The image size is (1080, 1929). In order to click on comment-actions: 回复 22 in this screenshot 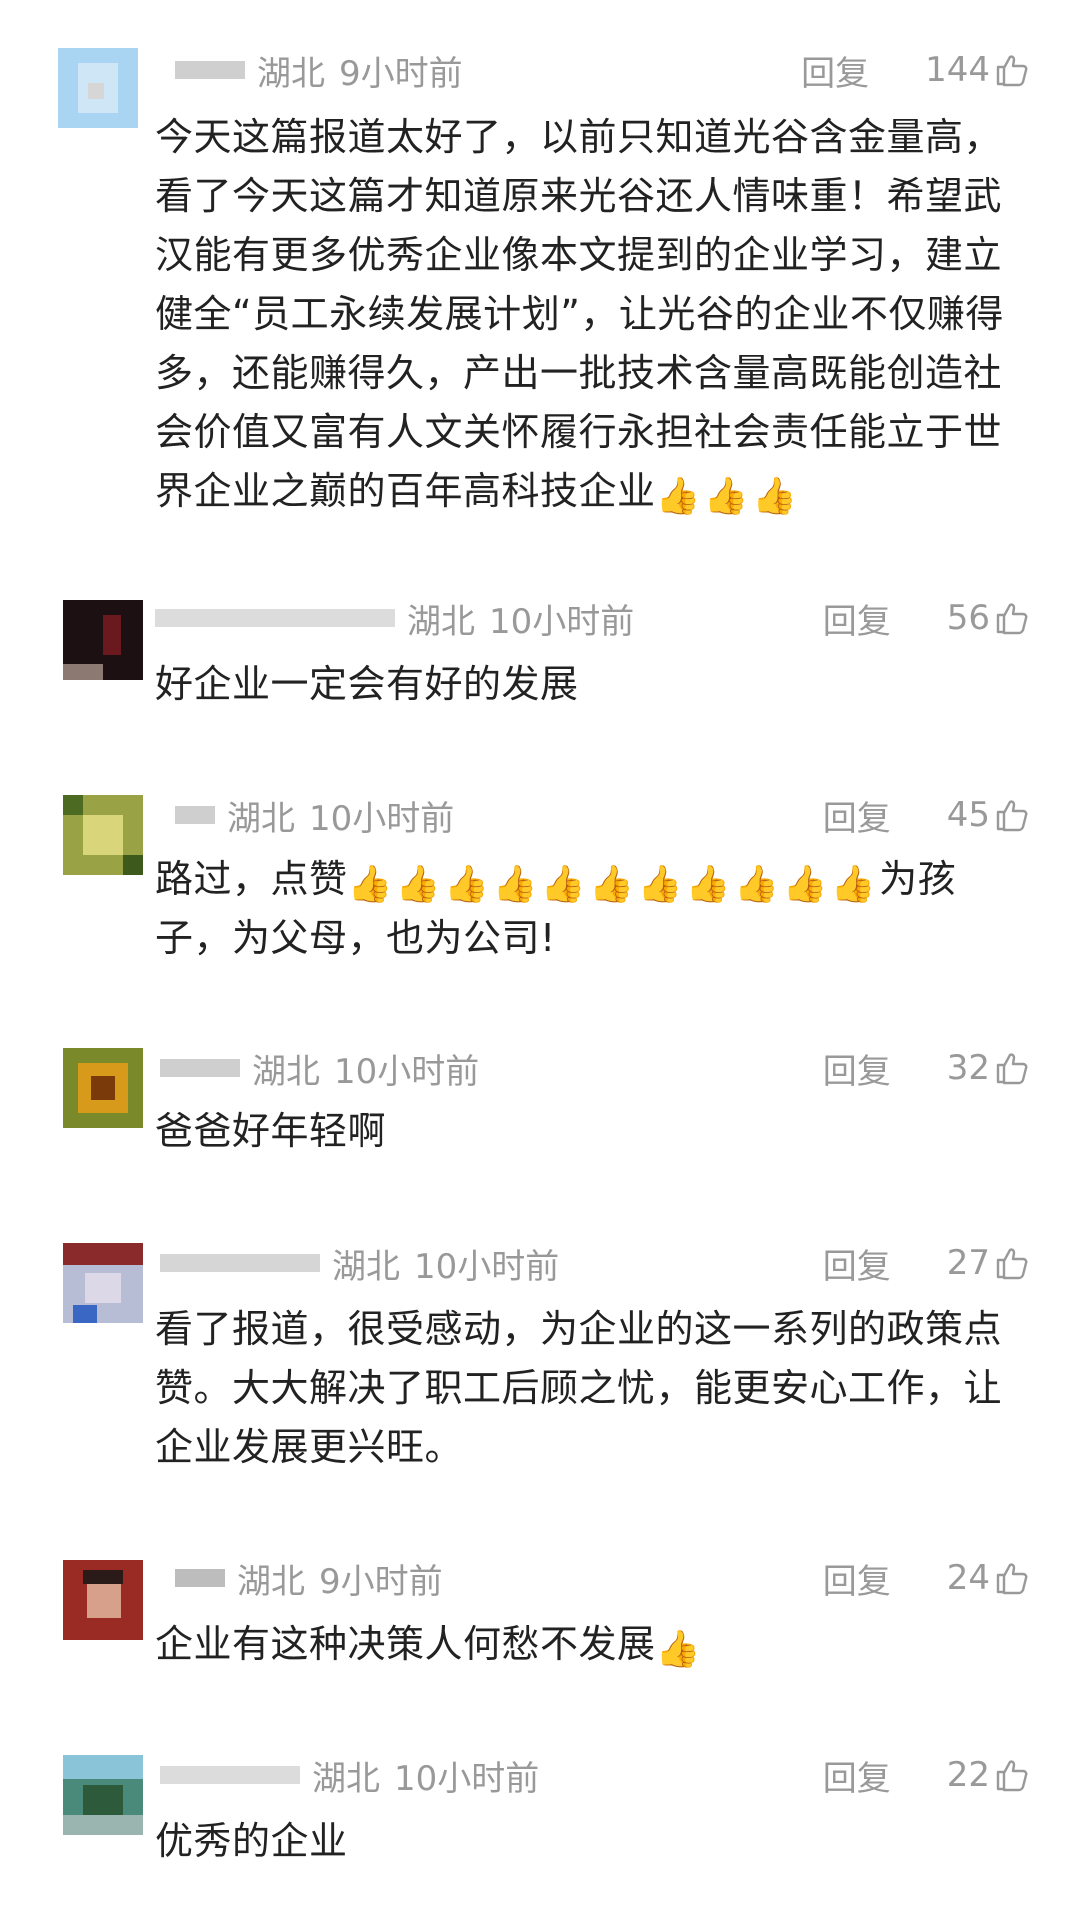, I will do `click(926, 1775)`.